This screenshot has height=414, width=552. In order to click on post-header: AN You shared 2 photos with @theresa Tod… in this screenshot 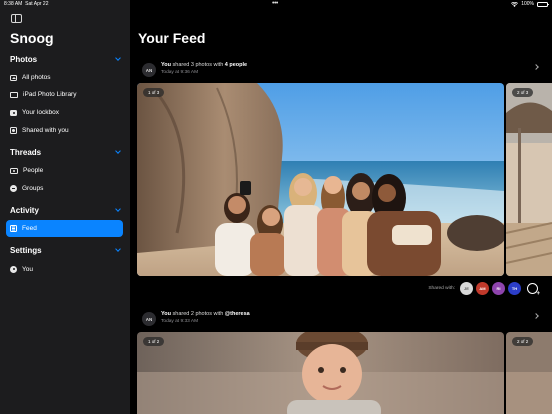, I will do `click(342, 321)`.